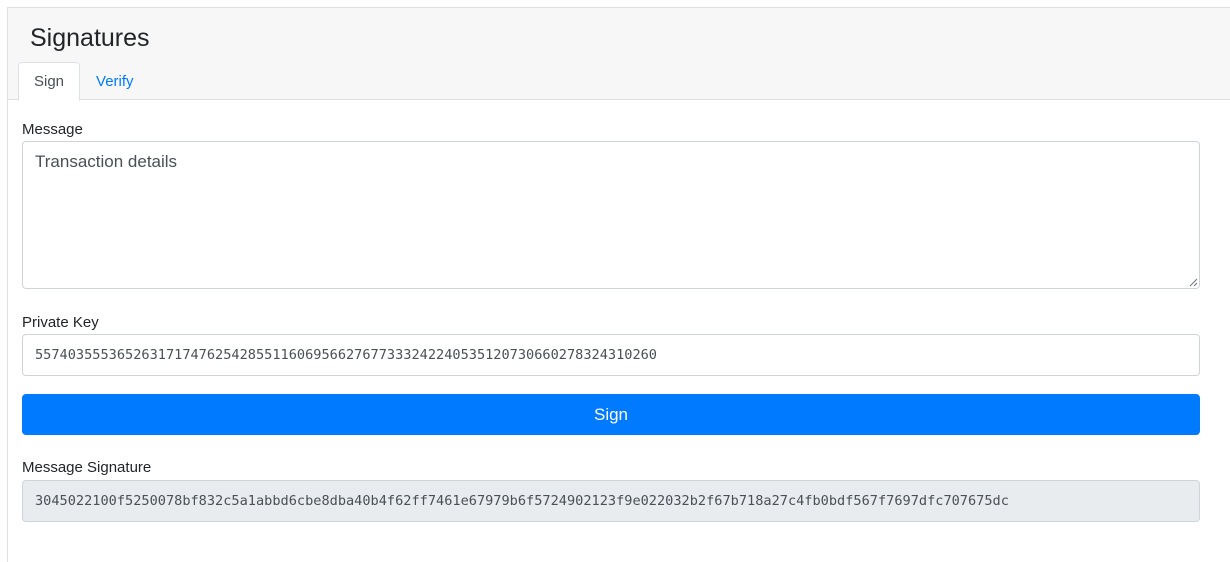 This screenshot has width=1230, height=562. What do you see at coordinates (115, 81) in the screenshot?
I see `tab-verify: Verify` at bounding box center [115, 81].